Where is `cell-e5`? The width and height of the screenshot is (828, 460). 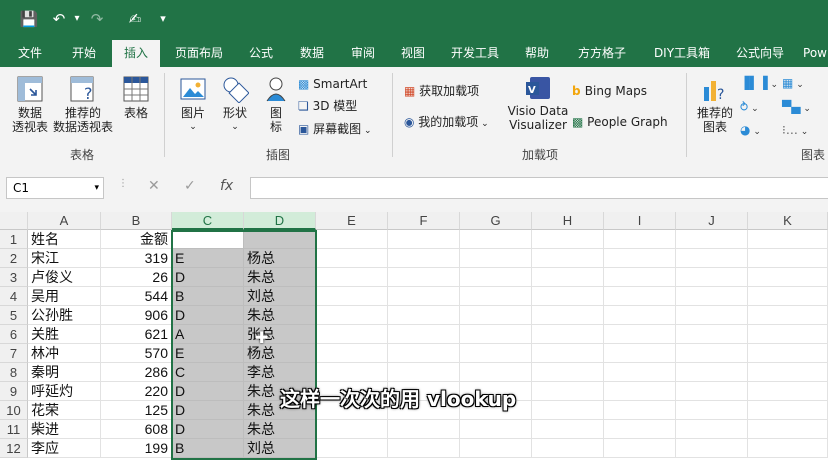 cell-e5 is located at coordinates (352, 315).